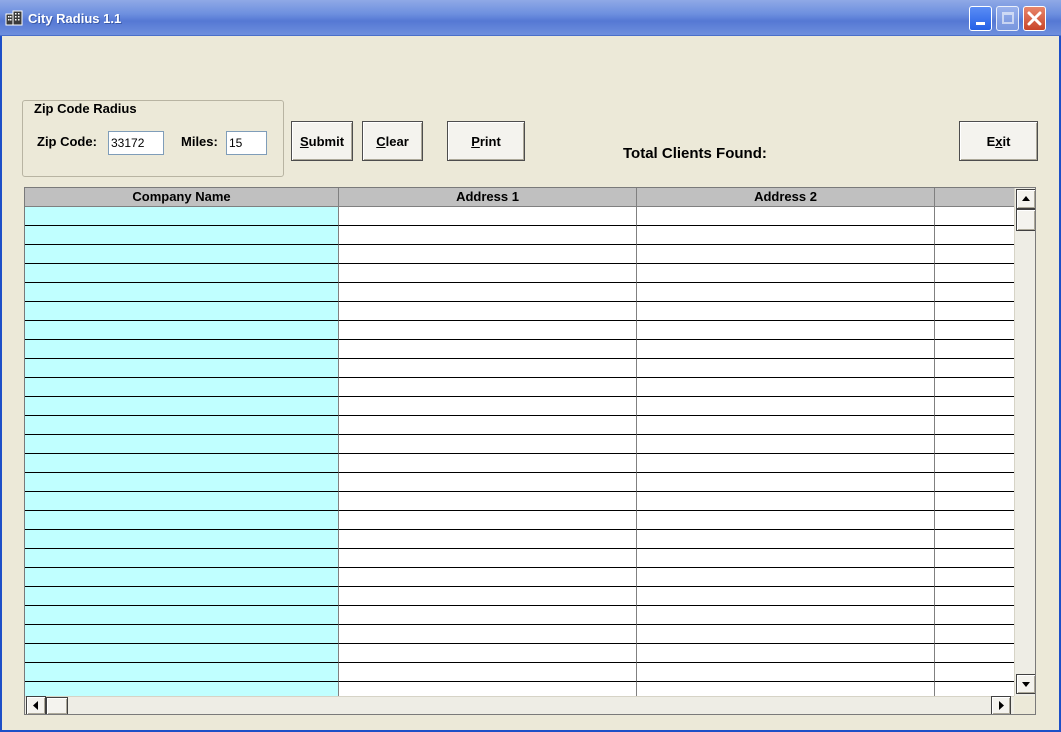  What do you see at coordinates (998, 141) in the screenshot?
I see `exit-button: Ex it` at bounding box center [998, 141].